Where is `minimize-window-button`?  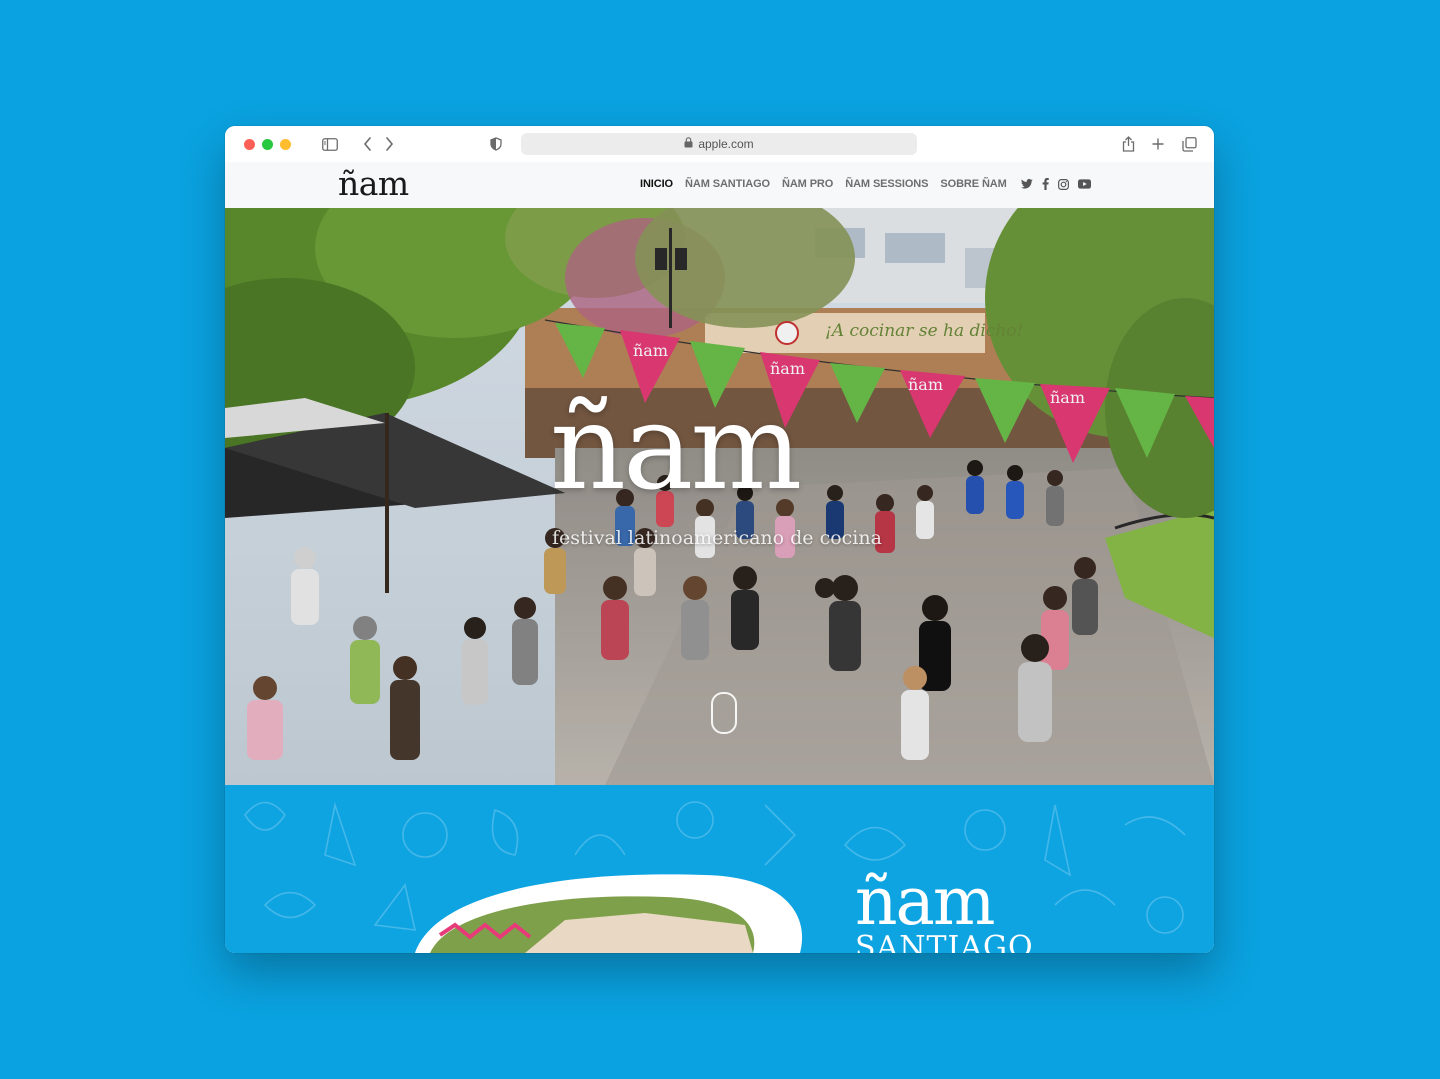
minimize-window-button is located at coordinates (285, 144).